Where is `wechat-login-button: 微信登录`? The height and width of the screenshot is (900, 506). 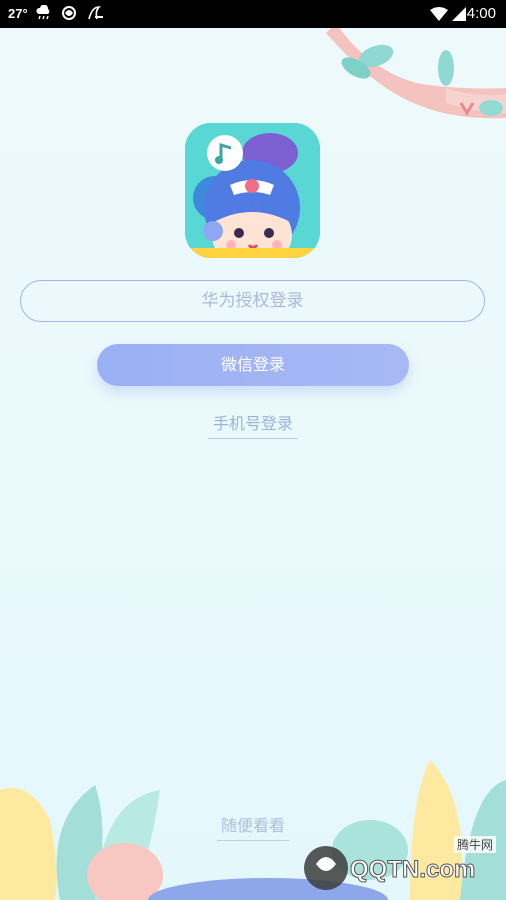 wechat-login-button: 微信登录 is located at coordinates (253, 365).